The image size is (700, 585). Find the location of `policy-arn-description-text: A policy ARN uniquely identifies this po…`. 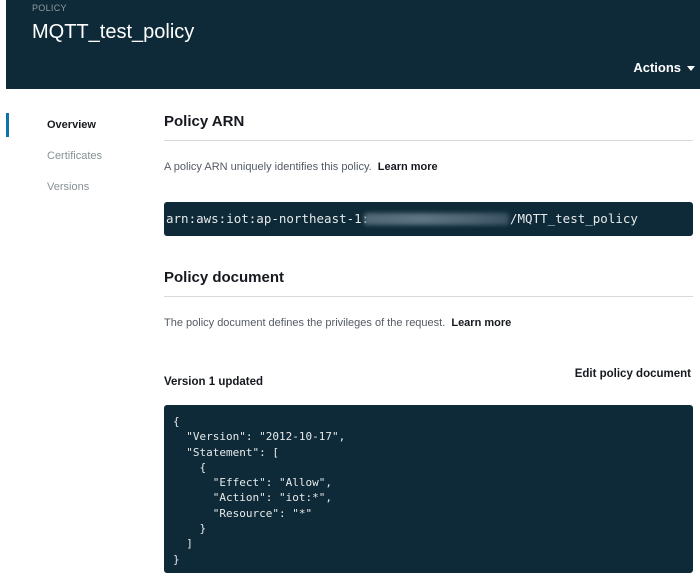

policy-arn-description-text: A policy ARN uniquely identifies this po… is located at coordinates (268, 167).